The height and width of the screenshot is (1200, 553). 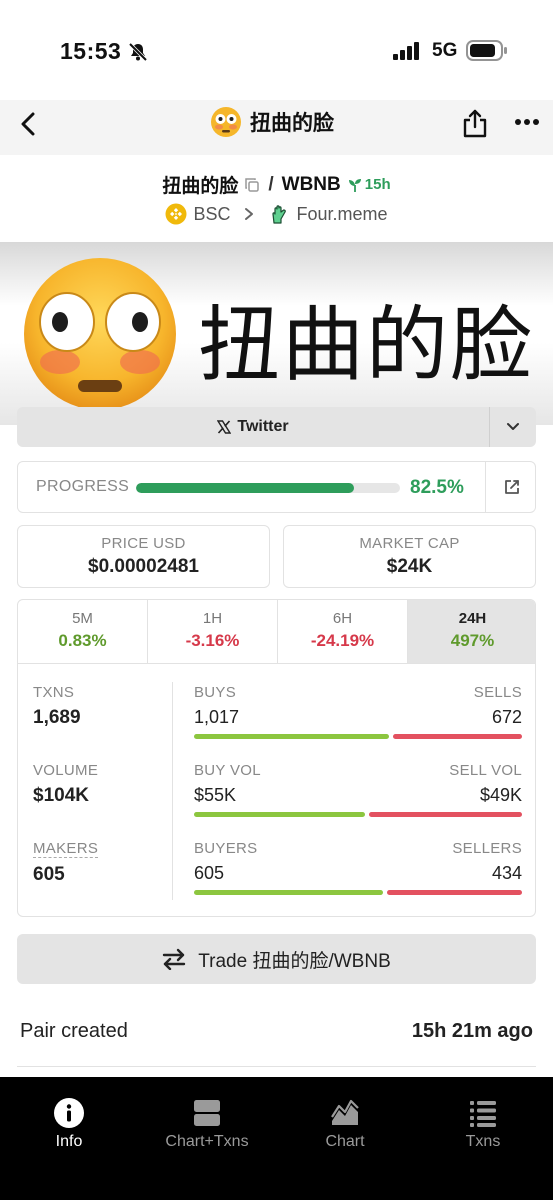 I want to click on tab-24h: 24H 497%, so click(x=471, y=631).